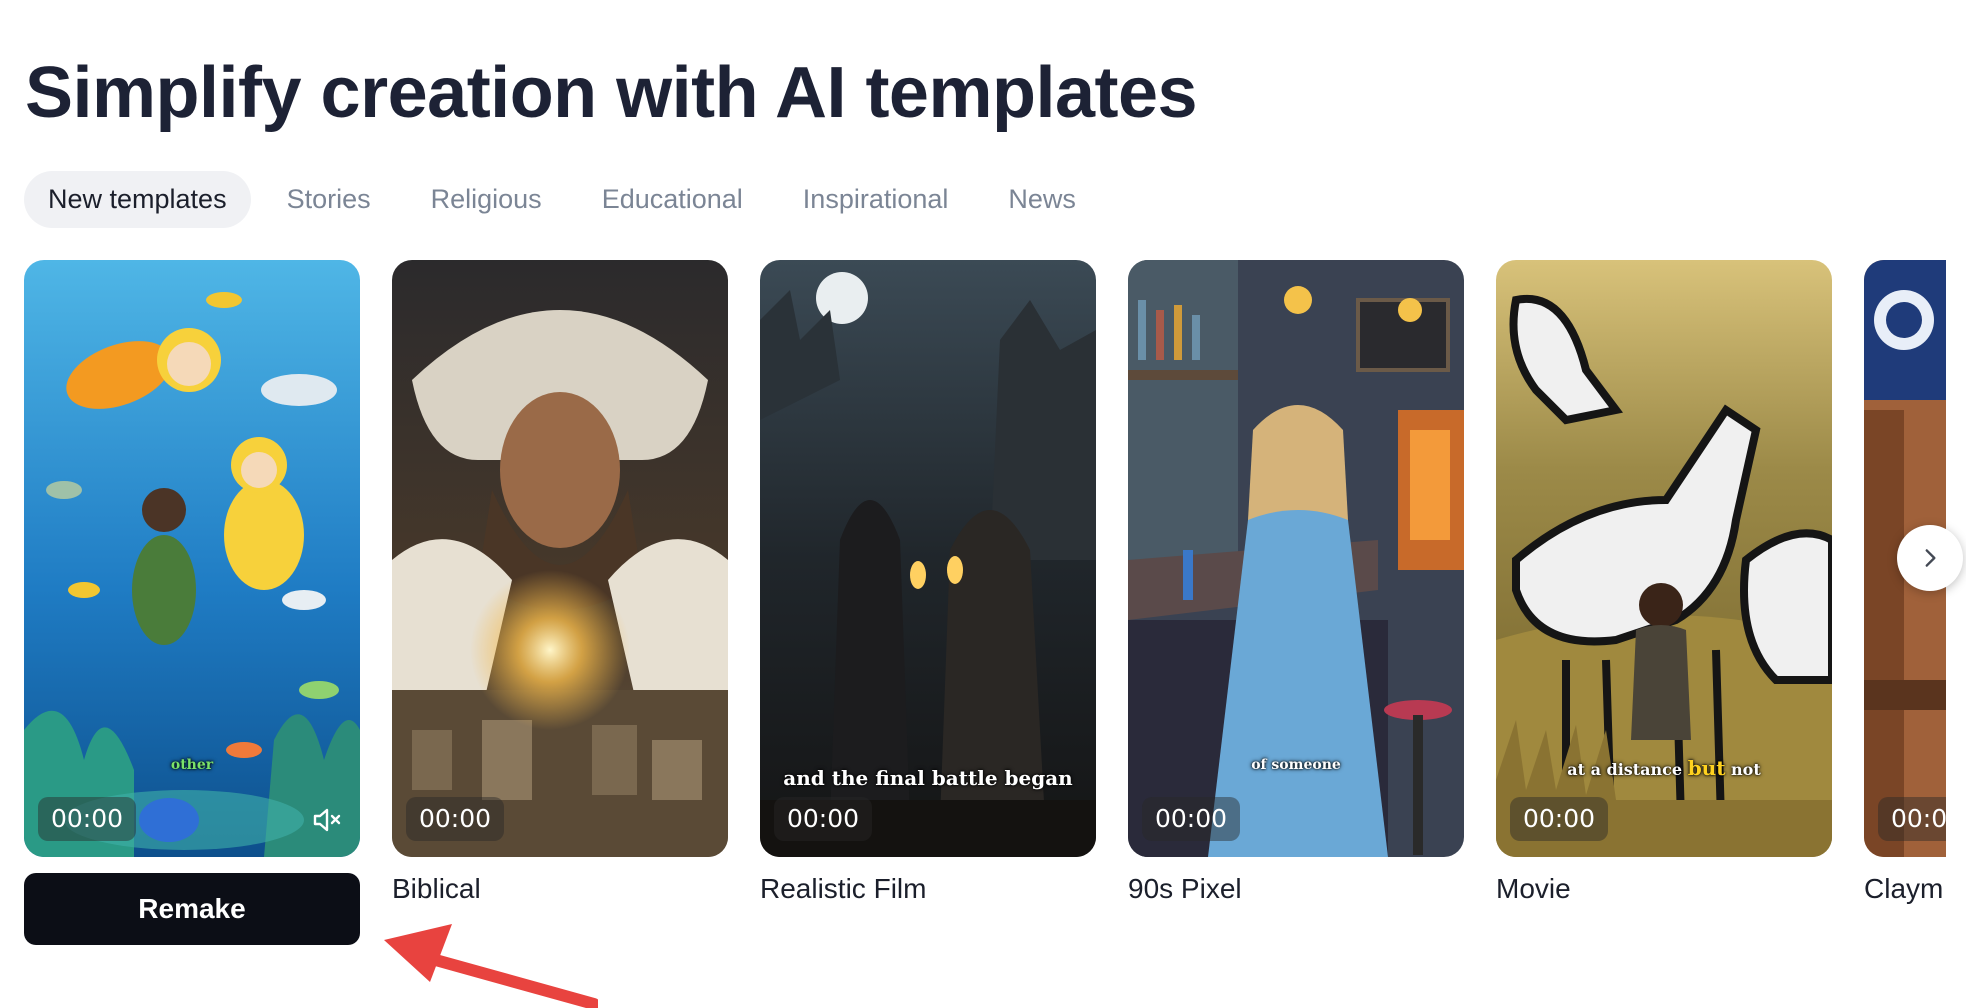 The height and width of the screenshot is (1008, 1966). I want to click on template-card-underwater: other 00:00 Remake, so click(192, 602).